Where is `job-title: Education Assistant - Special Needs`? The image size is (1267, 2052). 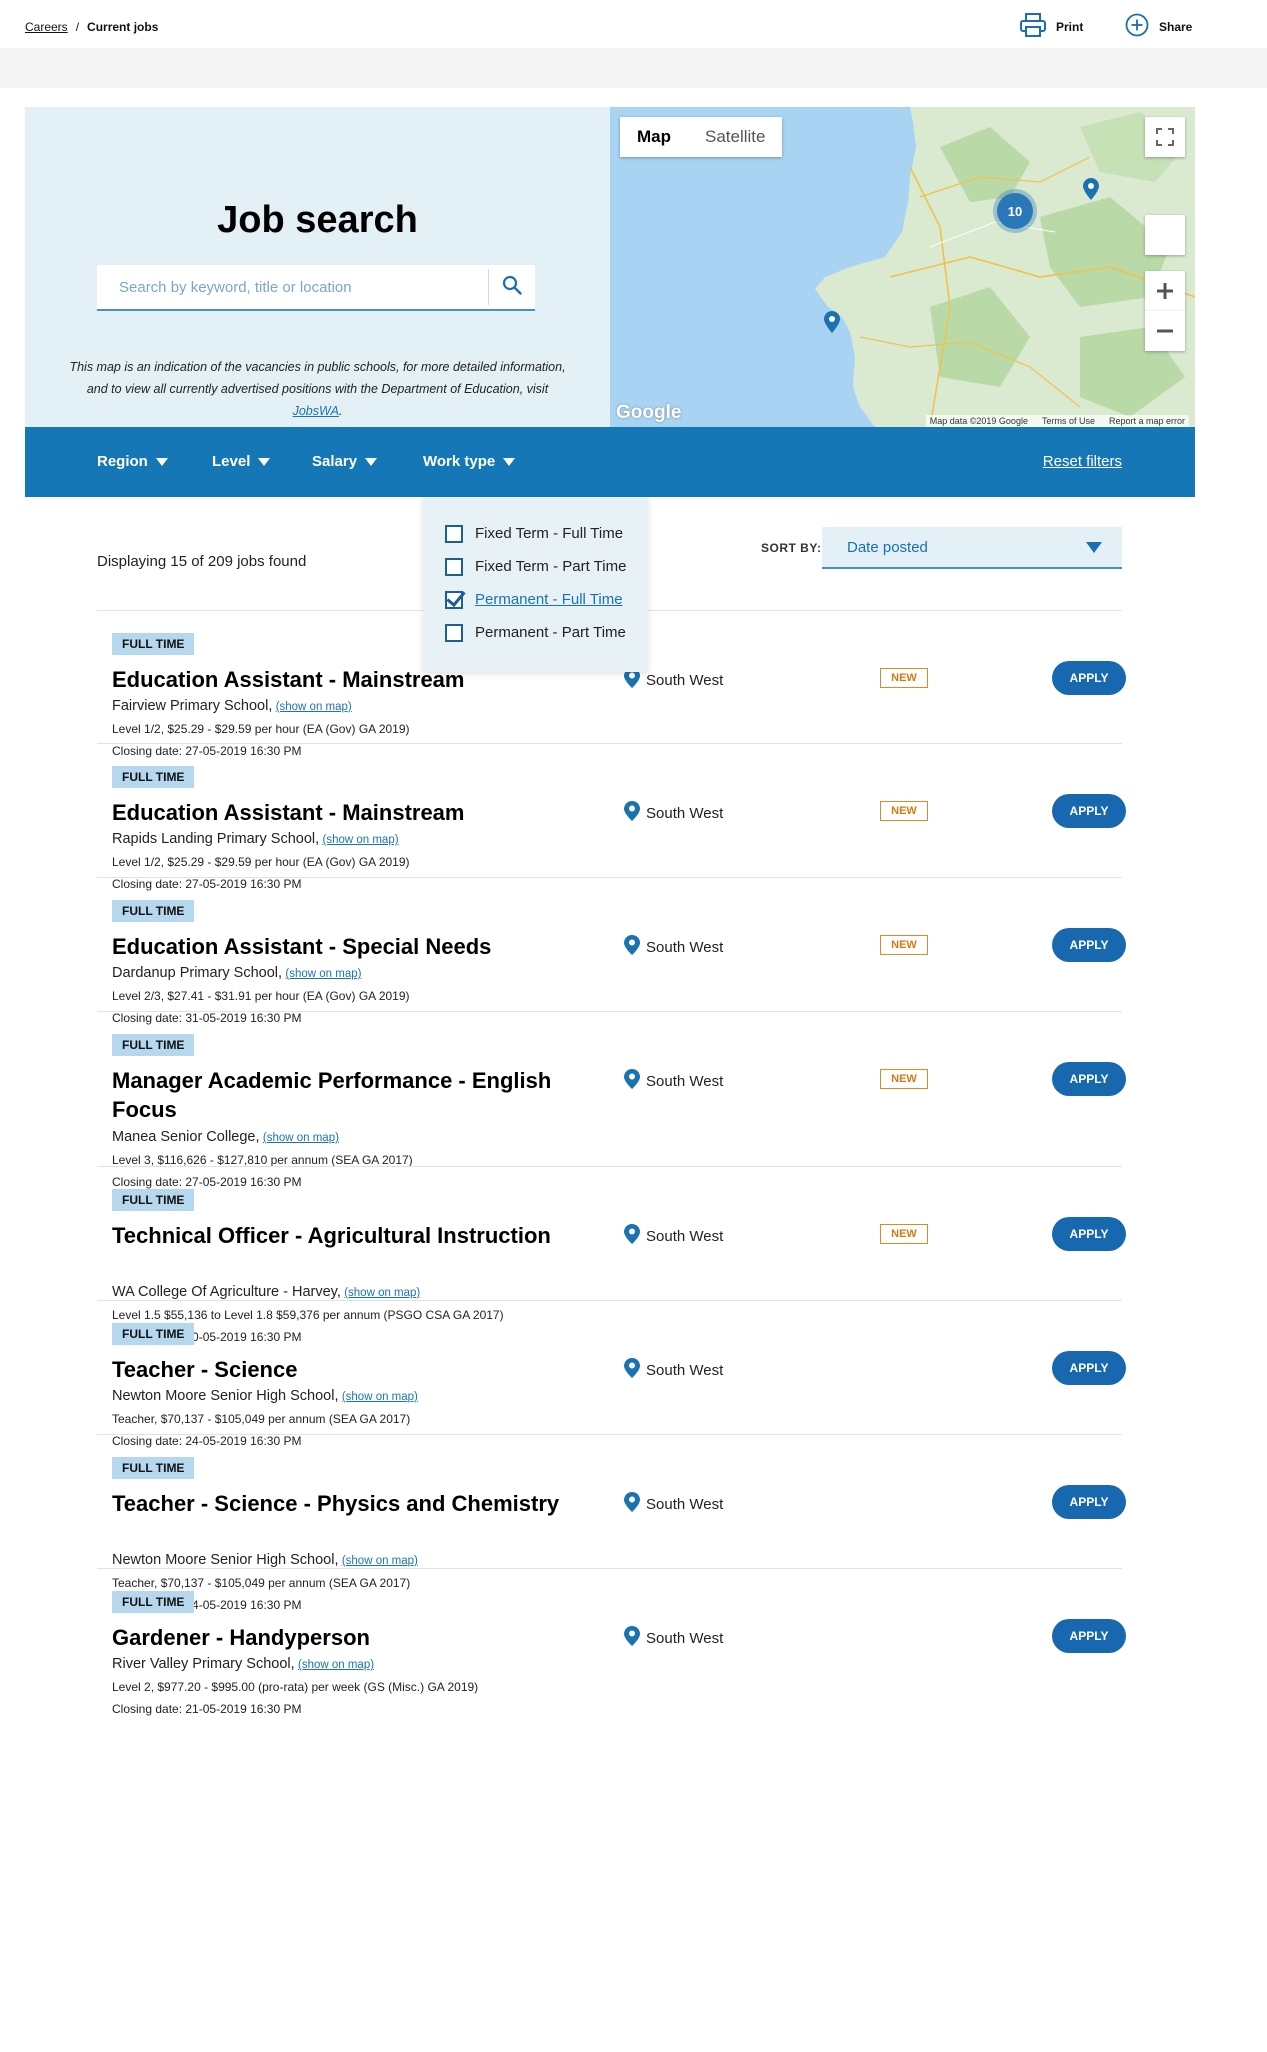 job-title: Education Assistant - Special Needs is located at coordinates (347, 946).